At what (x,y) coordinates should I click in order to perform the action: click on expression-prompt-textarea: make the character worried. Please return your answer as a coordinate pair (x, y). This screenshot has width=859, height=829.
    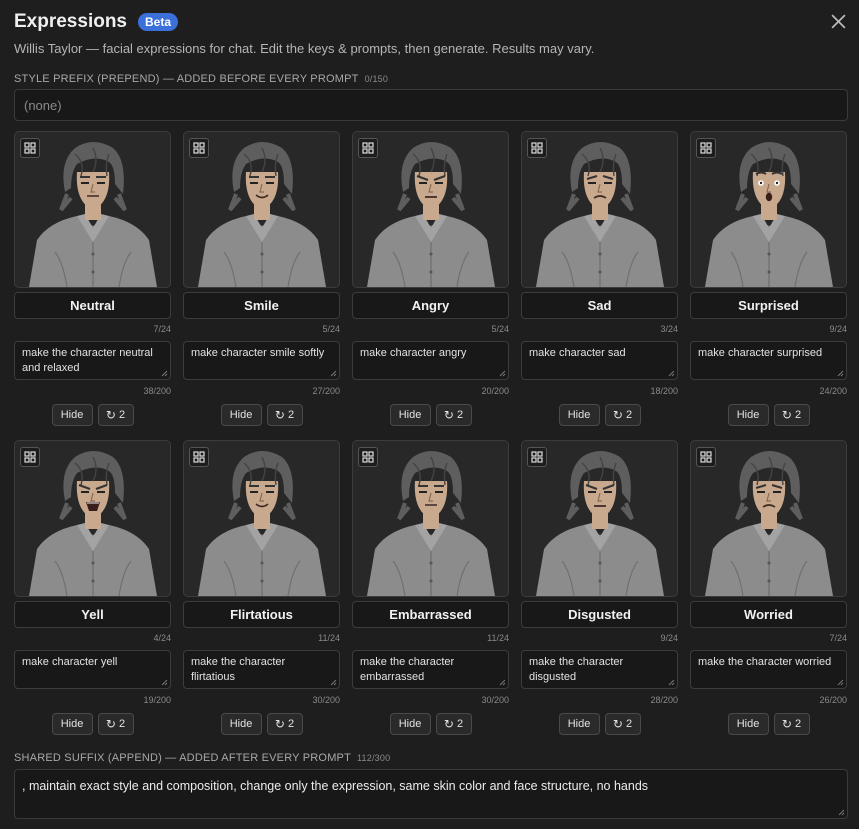
    Looking at the image, I should click on (768, 669).